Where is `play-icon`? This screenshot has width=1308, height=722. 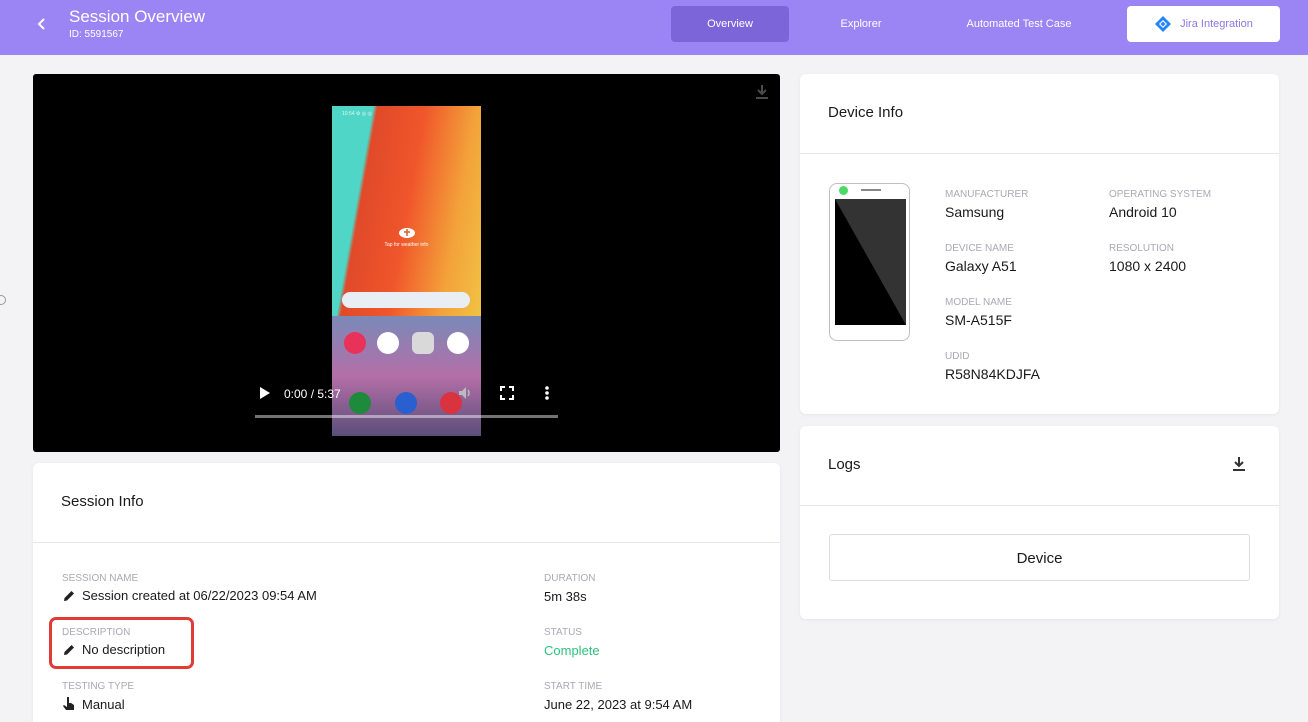
play-icon is located at coordinates (265, 393).